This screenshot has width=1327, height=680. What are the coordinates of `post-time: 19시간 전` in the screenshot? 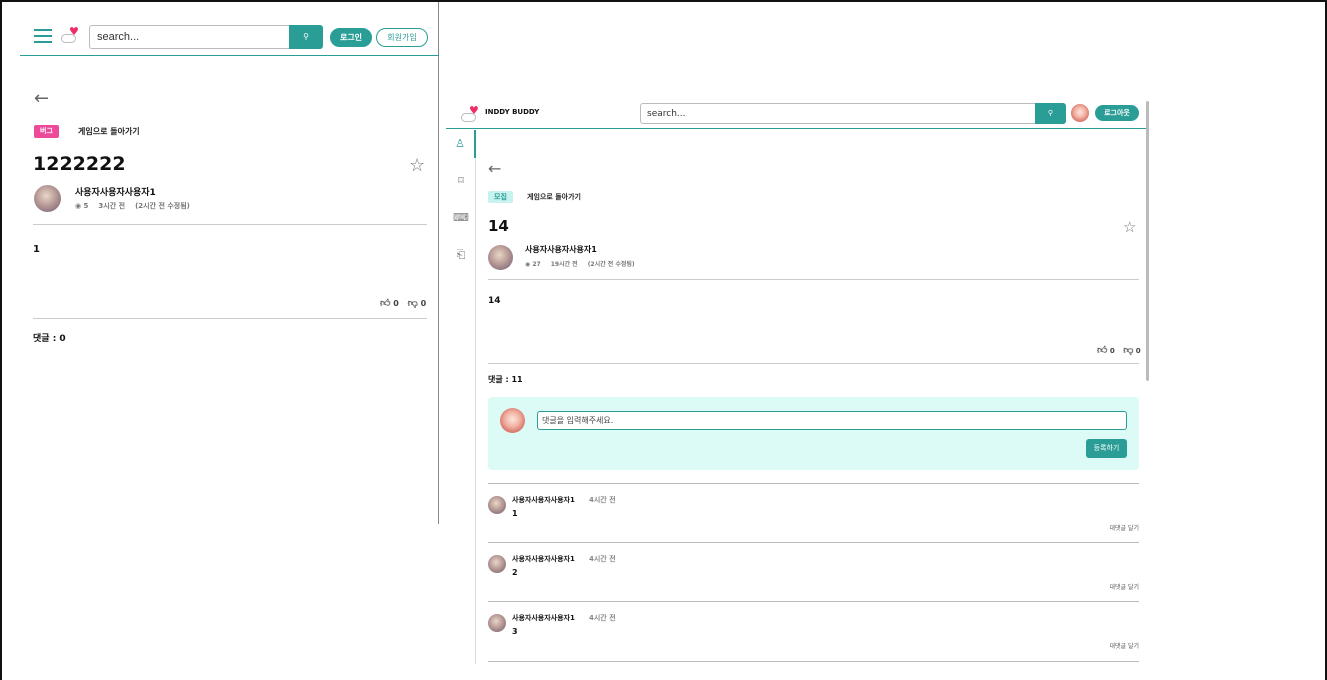 It's located at (564, 264).